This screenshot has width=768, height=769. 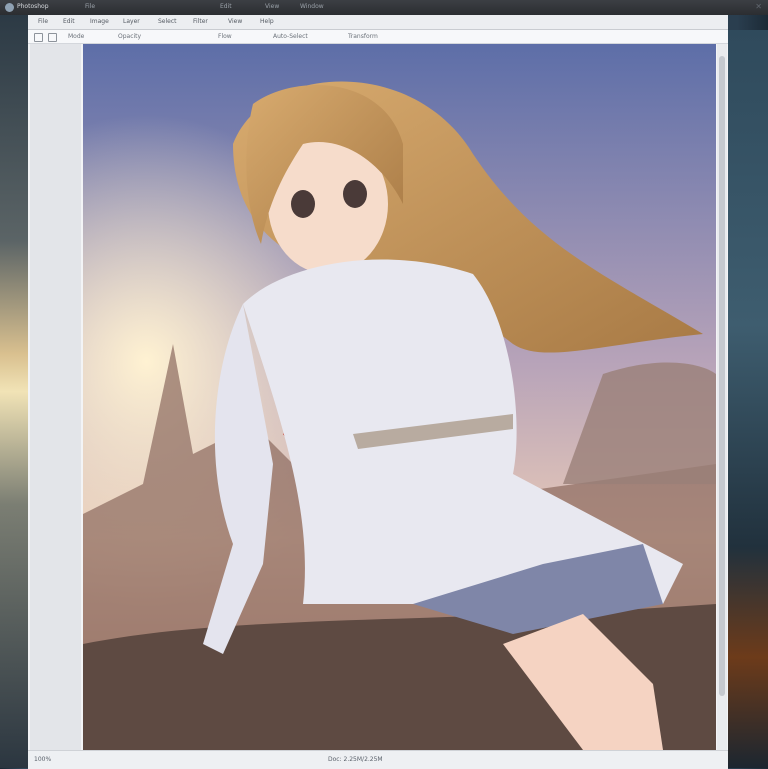 I want to click on menu-item-file: File, so click(x=43, y=21).